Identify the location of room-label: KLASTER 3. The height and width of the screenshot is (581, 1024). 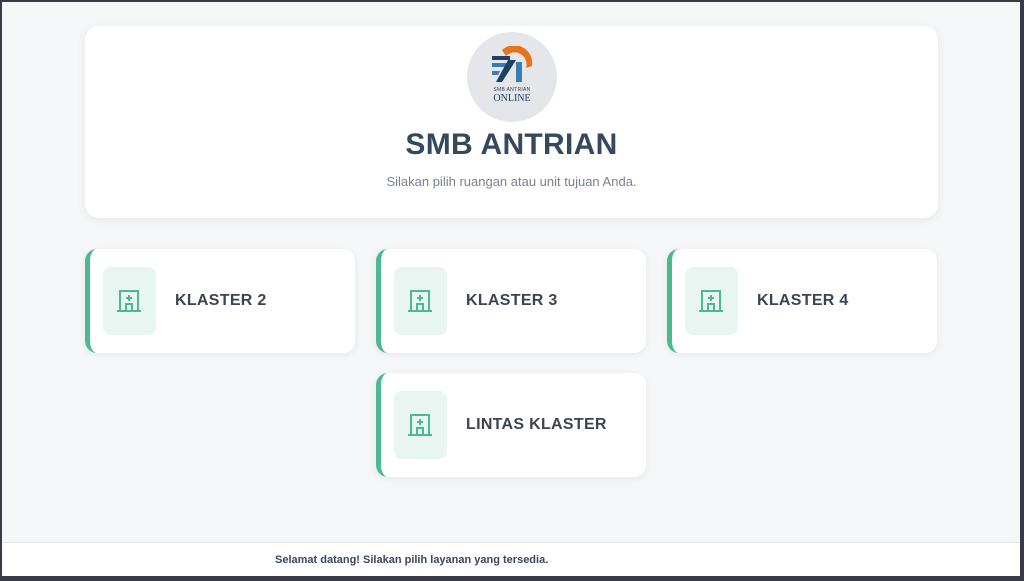
(512, 300).